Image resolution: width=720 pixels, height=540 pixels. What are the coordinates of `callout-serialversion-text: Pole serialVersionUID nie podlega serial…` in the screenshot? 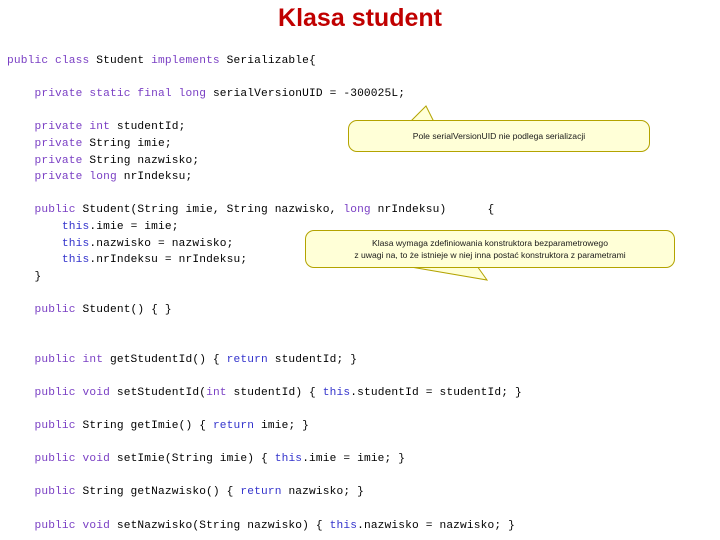 It's located at (499, 135).